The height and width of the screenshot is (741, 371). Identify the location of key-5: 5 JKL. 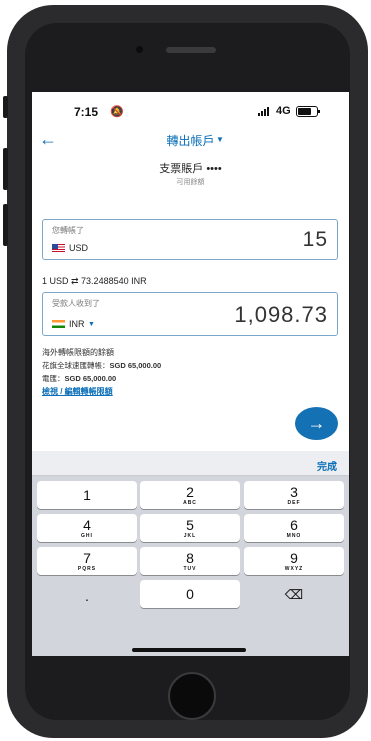
(190, 528).